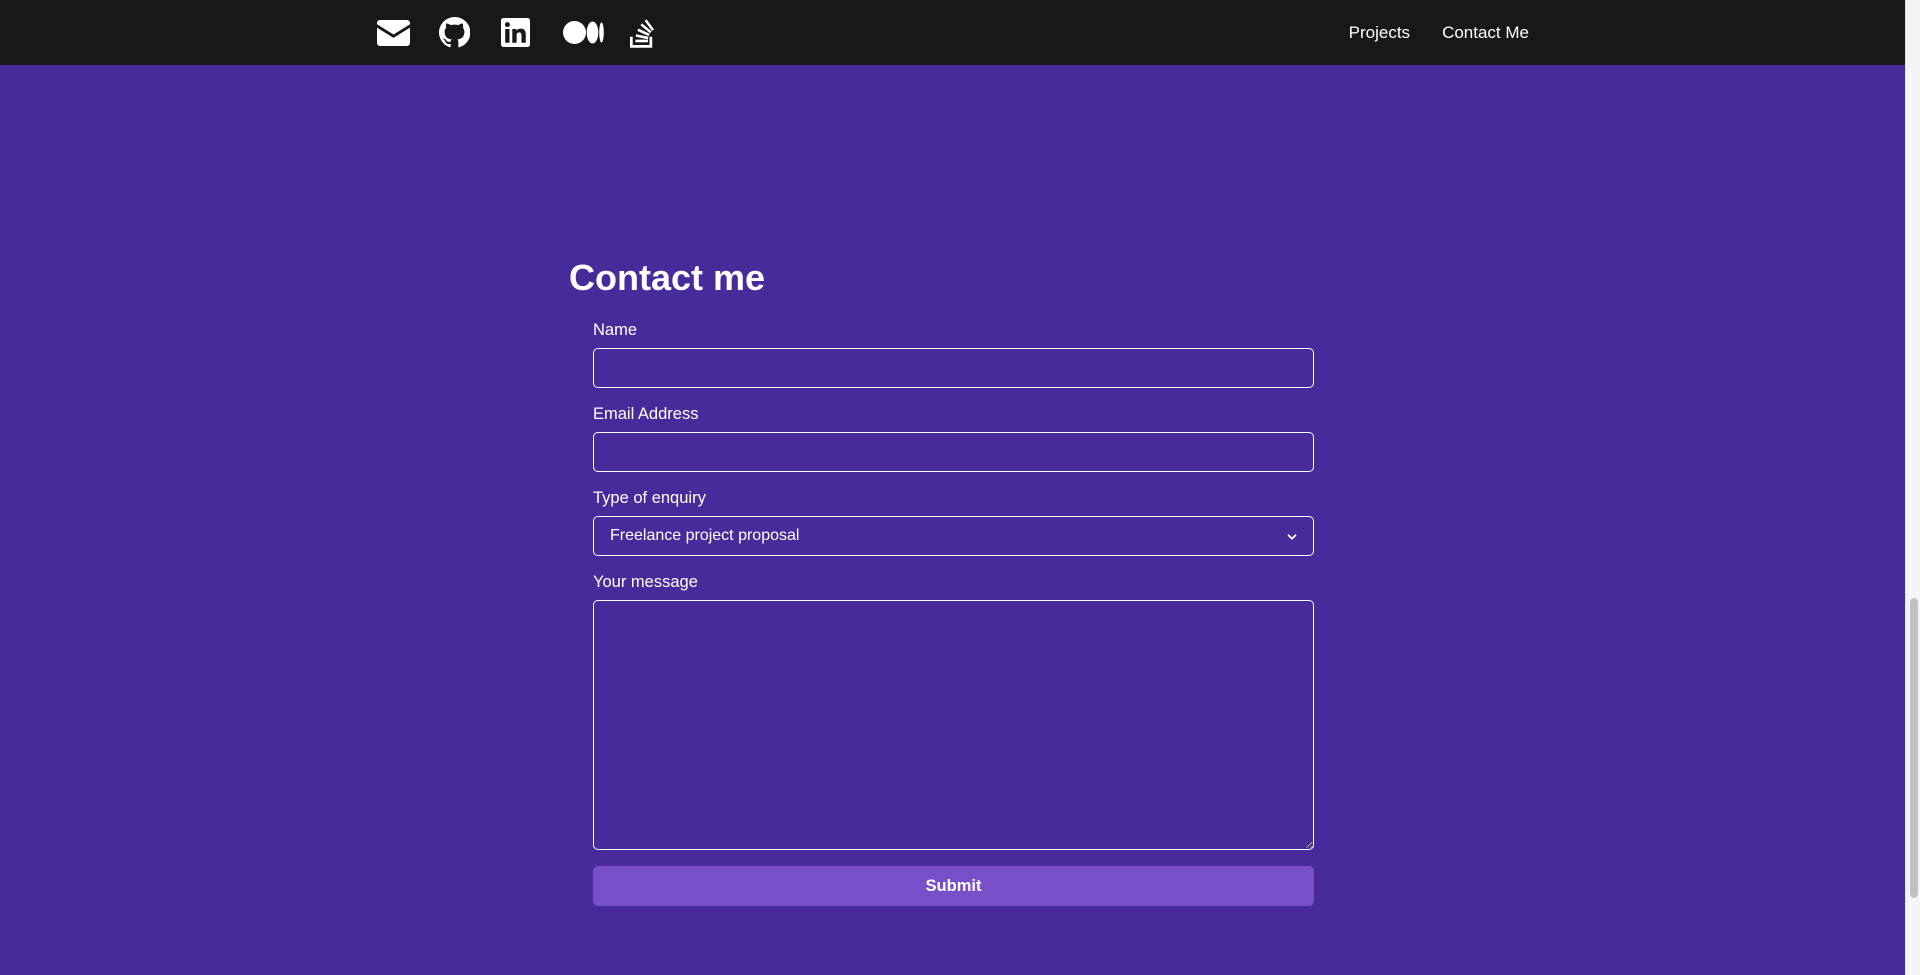 Image resolution: width=1920 pixels, height=975 pixels. I want to click on email-field-group: Email Address, so click(953, 438).